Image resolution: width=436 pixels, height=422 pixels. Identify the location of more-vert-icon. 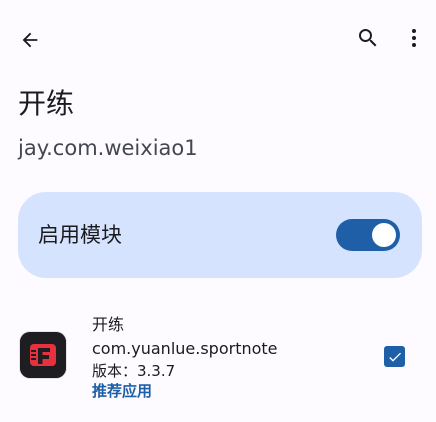
(414, 38).